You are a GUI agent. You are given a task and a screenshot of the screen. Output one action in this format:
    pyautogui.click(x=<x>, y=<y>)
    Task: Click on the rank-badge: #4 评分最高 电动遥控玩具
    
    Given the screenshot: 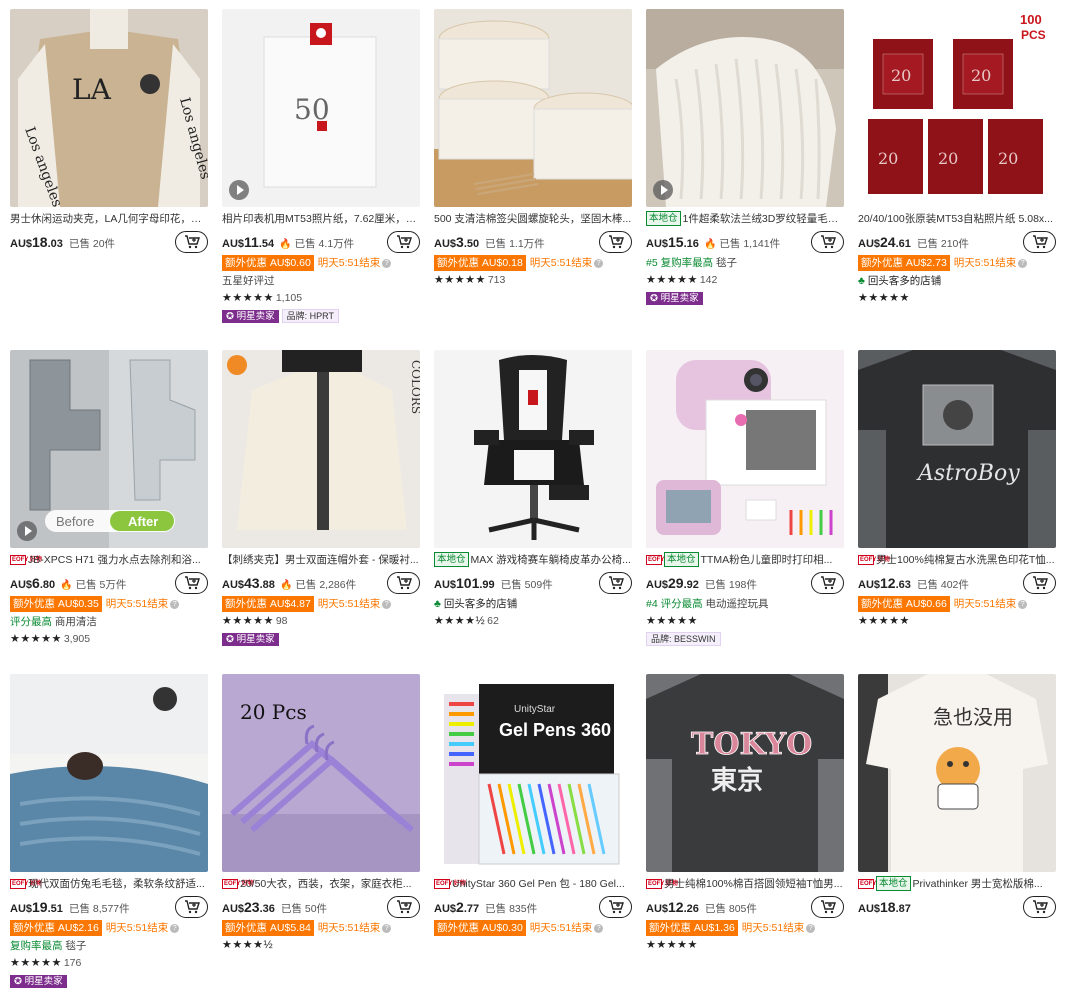 What is the action you would take?
    pyautogui.click(x=745, y=604)
    